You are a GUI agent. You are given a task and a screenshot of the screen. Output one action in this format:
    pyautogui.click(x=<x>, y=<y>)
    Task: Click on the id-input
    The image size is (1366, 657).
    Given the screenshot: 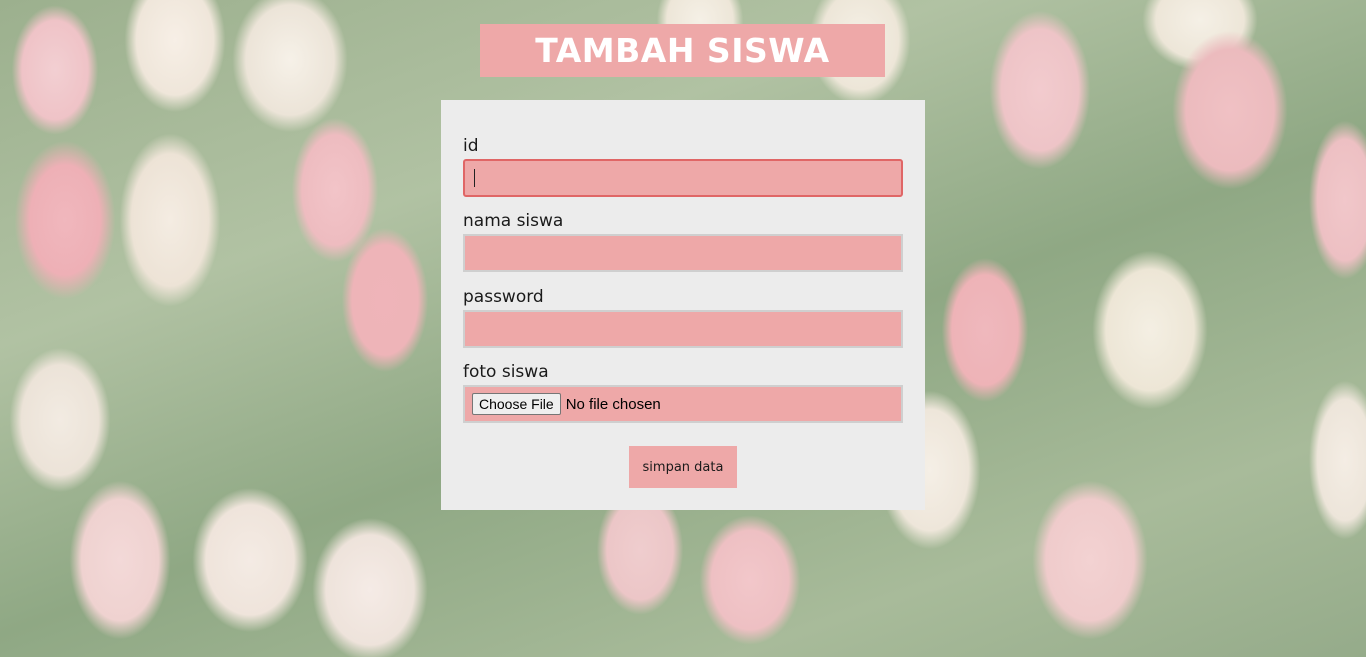 What is the action you would take?
    pyautogui.click(x=683, y=178)
    